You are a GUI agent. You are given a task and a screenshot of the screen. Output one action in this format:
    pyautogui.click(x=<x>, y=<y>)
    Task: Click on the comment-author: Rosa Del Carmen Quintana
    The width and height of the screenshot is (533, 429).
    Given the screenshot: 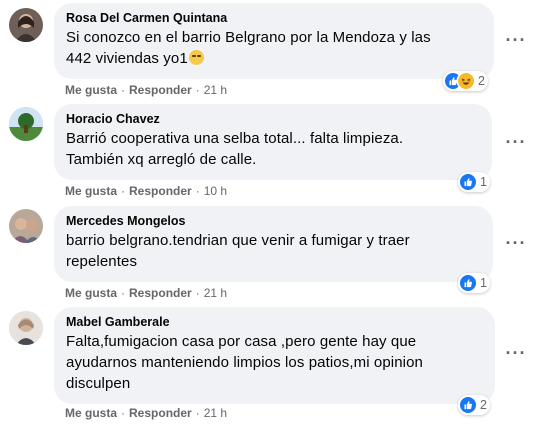 What is the action you would take?
    pyautogui.click(x=274, y=18)
    